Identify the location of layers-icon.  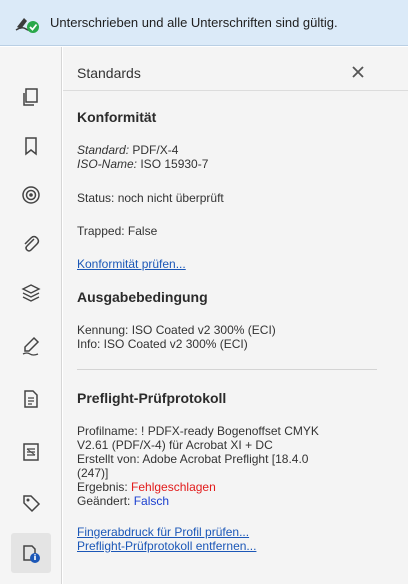
(31, 293).